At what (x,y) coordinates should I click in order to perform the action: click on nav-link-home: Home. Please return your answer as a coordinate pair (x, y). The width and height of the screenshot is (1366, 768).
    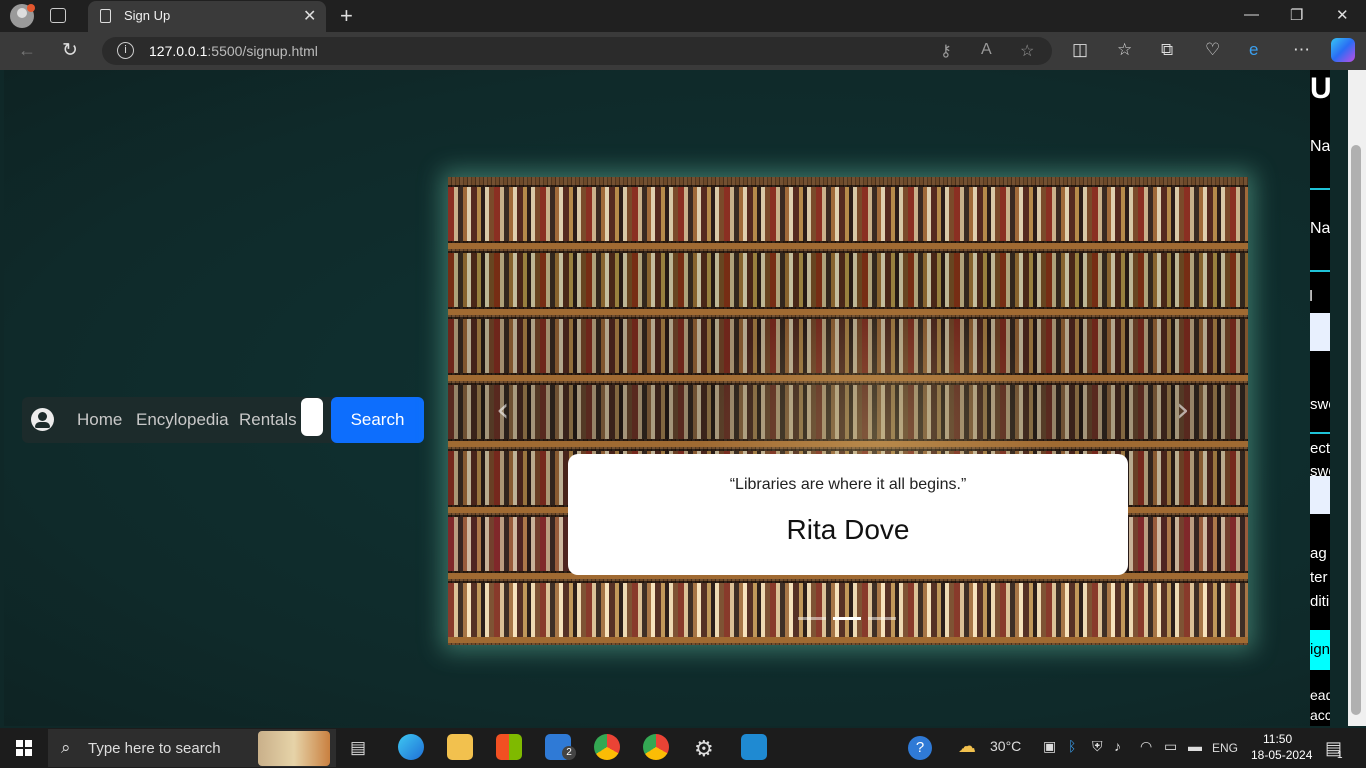
    Looking at the image, I should click on (99, 420).